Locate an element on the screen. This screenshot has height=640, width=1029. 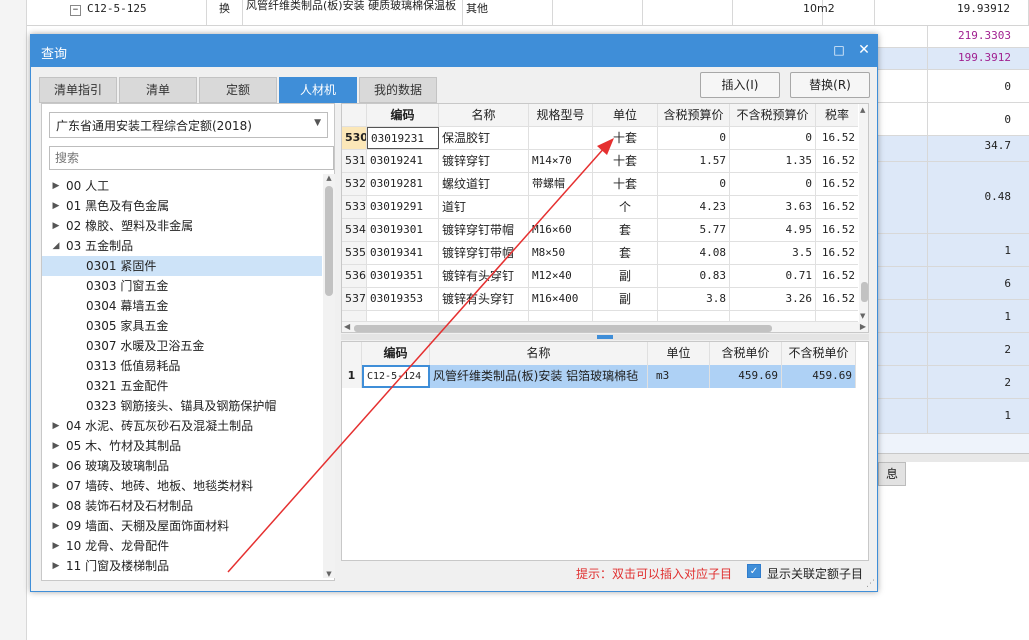
table-row: 534 03019301 镀锌穿钉带帽 M16×60 套 5.77 4.95 16.52 is located at coordinates (600, 230).